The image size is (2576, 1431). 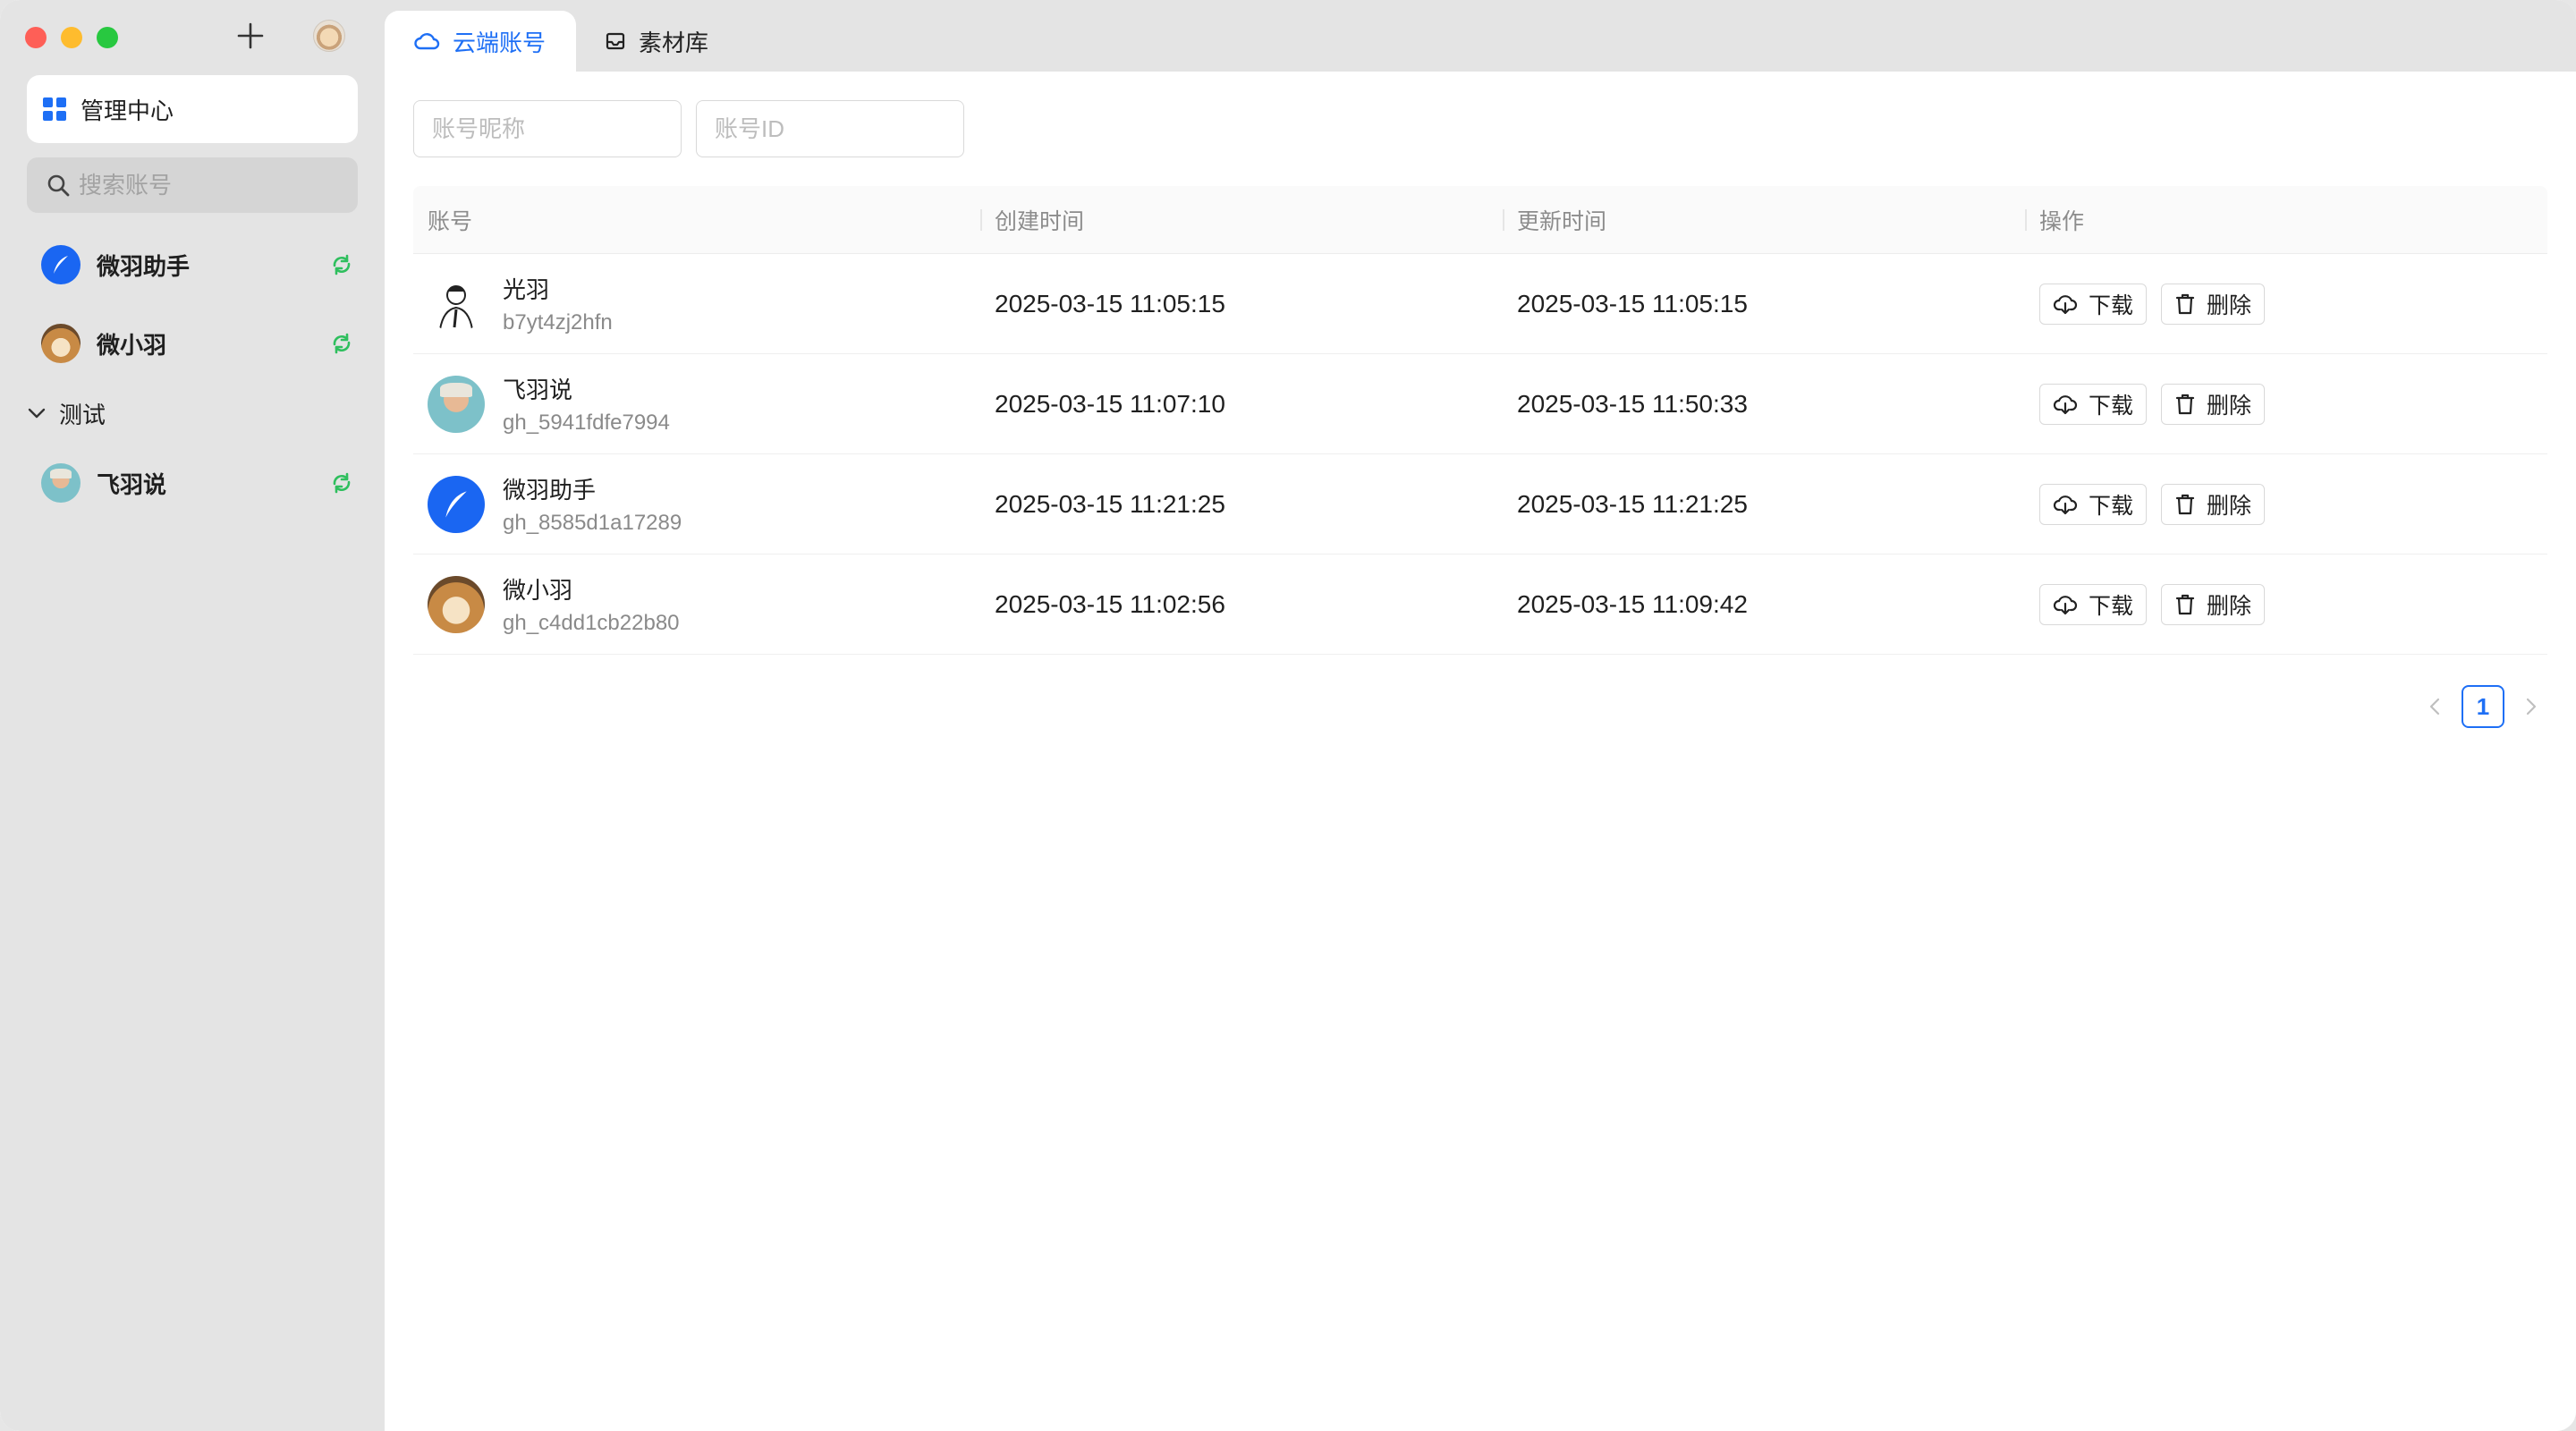 I want to click on user-avatar, so click(x=329, y=36).